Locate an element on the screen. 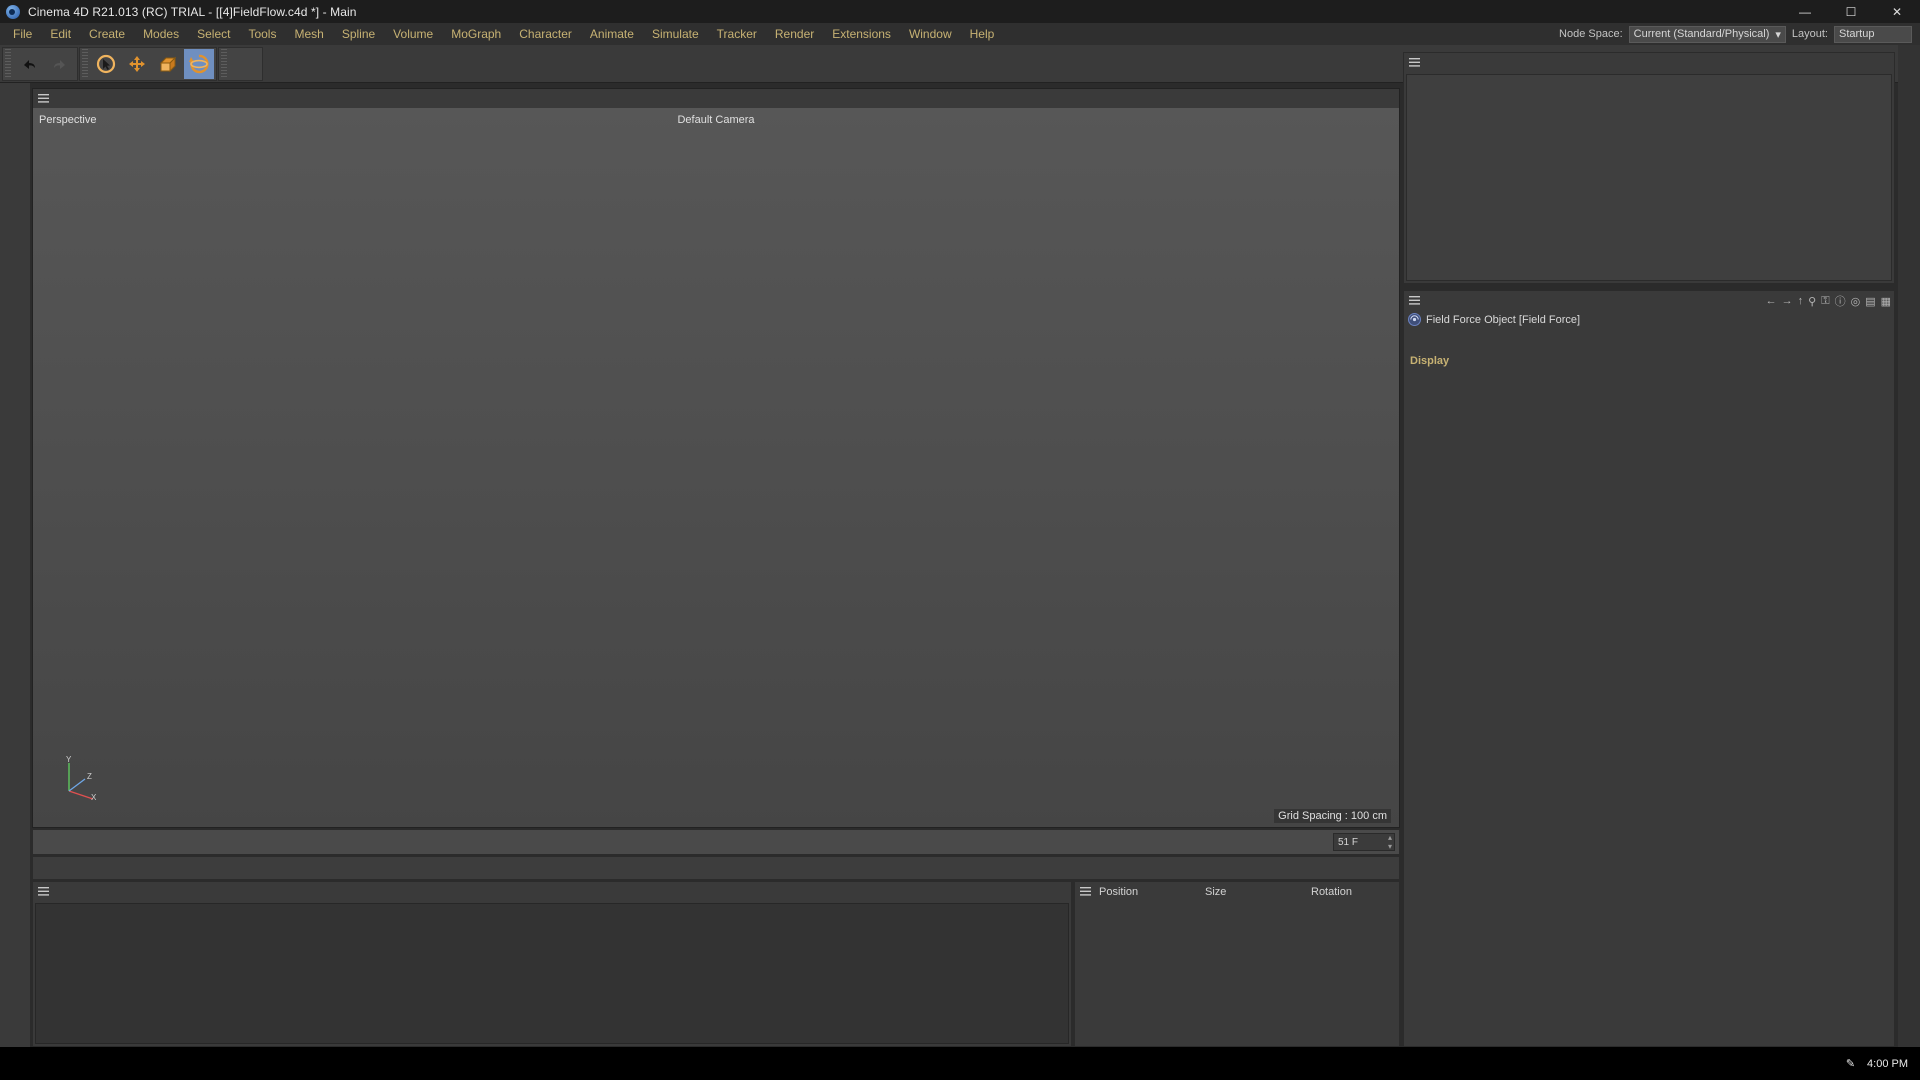 The height and width of the screenshot is (1080, 1920). object-manager-panel is located at coordinates (1649, 168).